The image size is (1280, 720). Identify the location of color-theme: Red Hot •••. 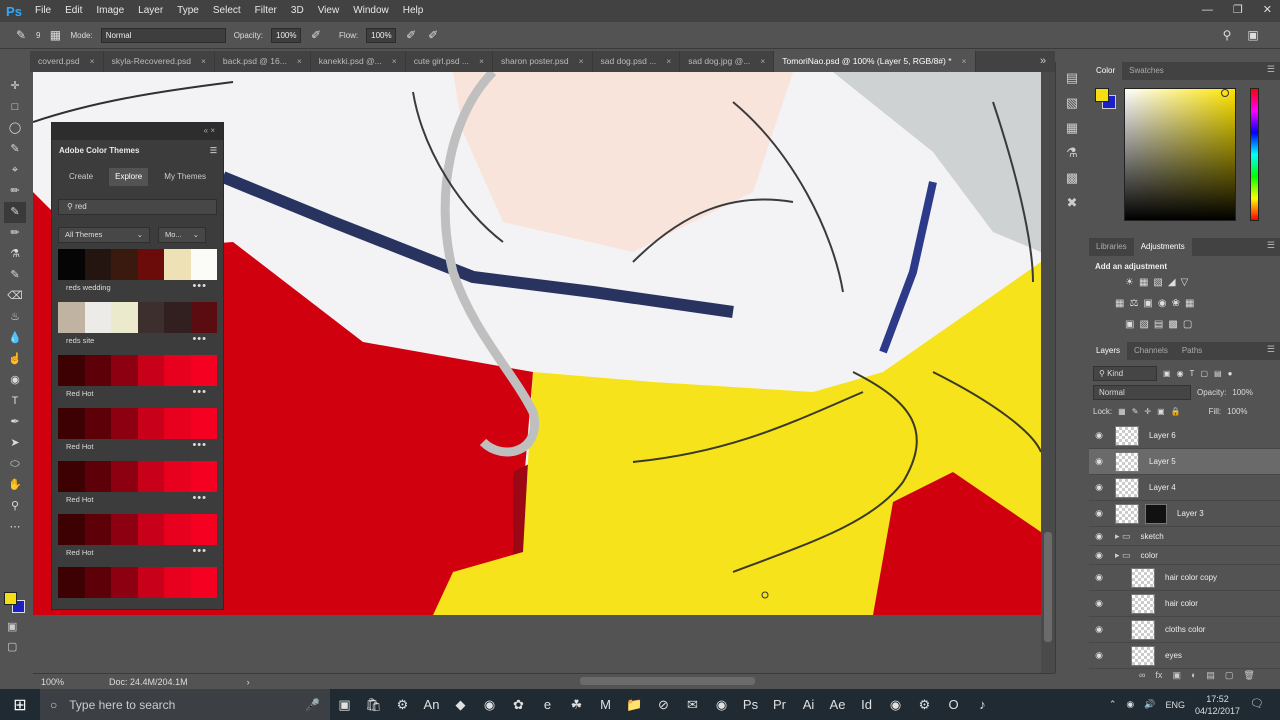
(137, 487).